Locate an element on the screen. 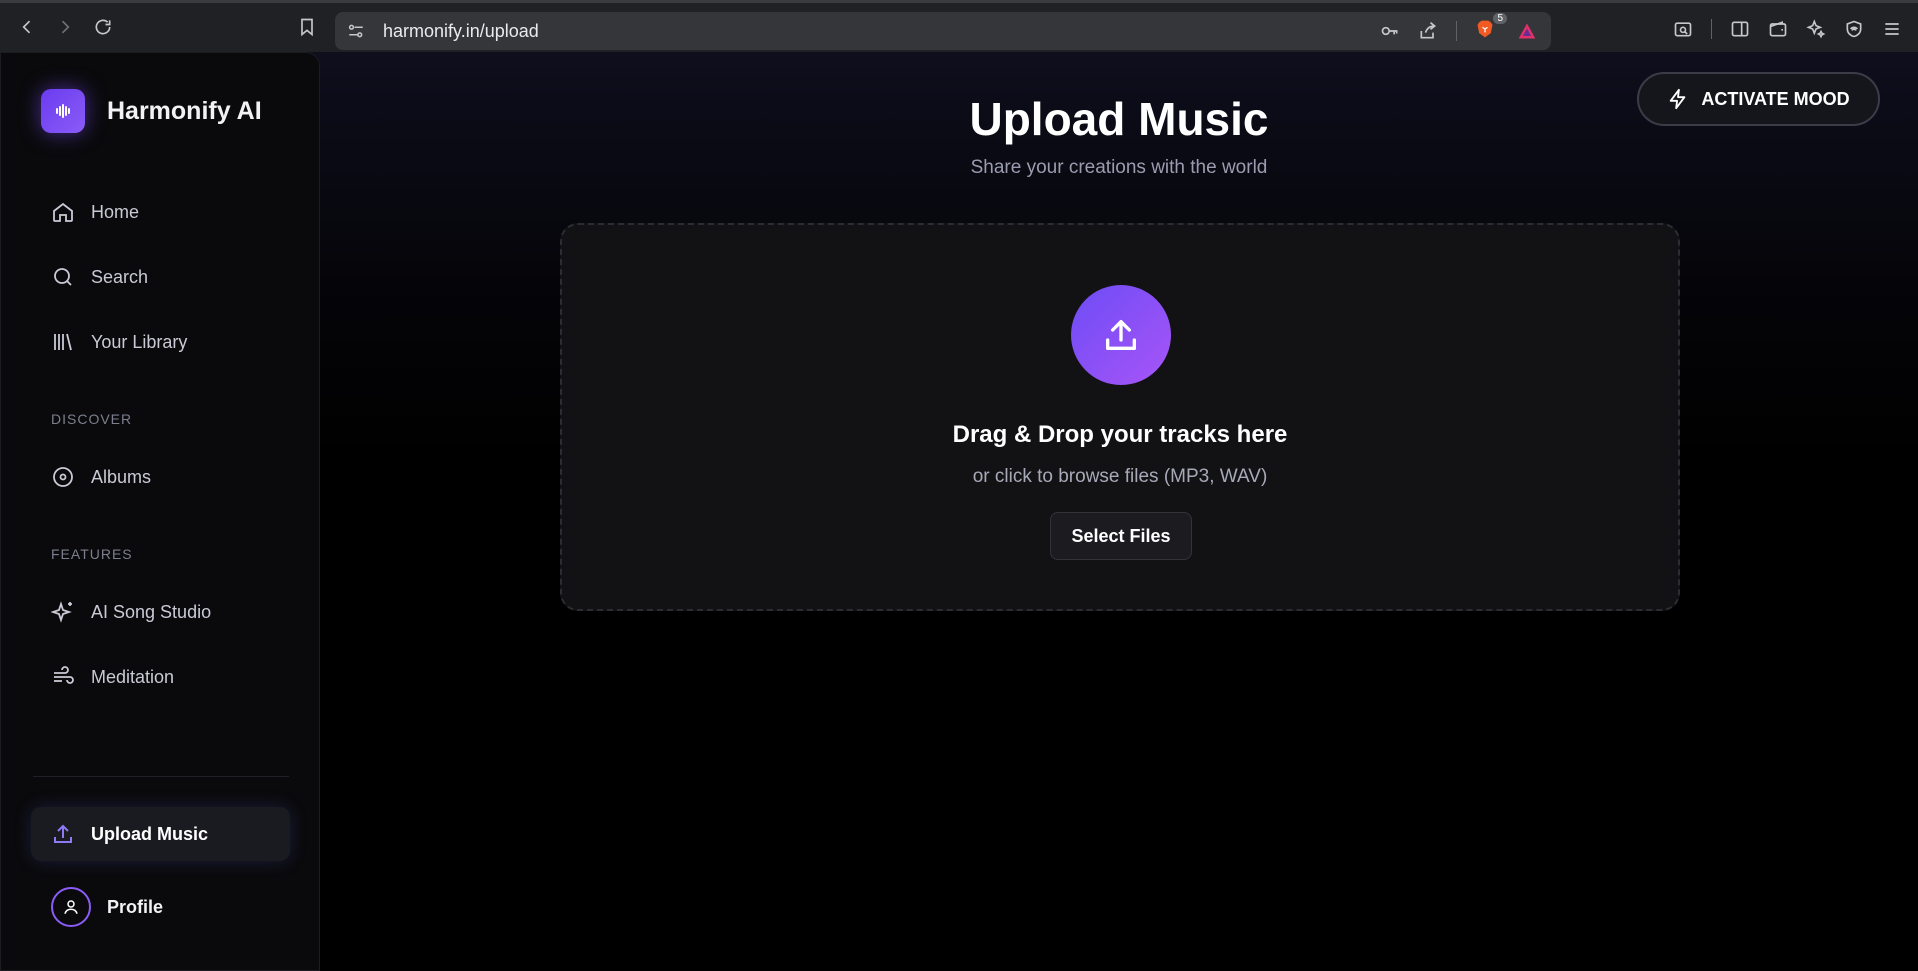 The image size is (1918, 971). avatar is located at coordinates (71, 907).